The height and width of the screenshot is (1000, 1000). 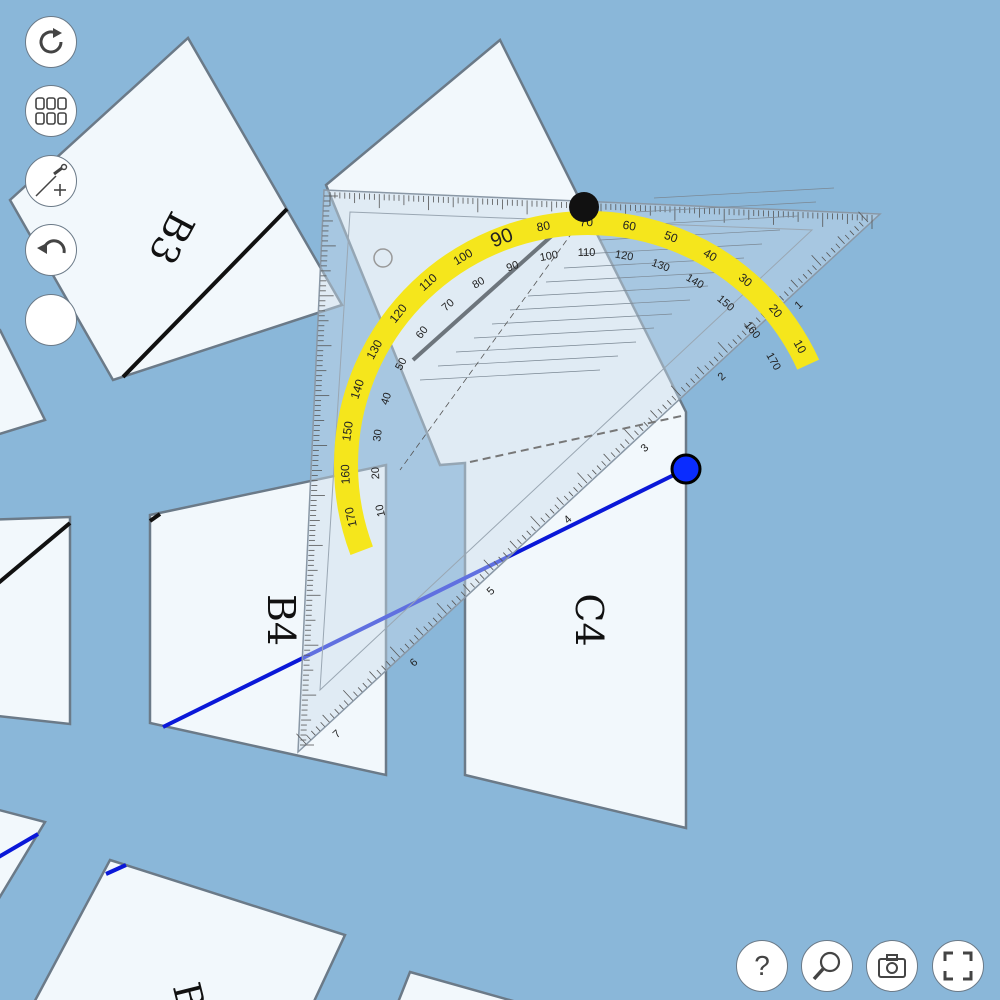 What do you see at coordinates (281, 620) in the screenshot?
I see `label-b4: B4` at bounding box center [281, 620].